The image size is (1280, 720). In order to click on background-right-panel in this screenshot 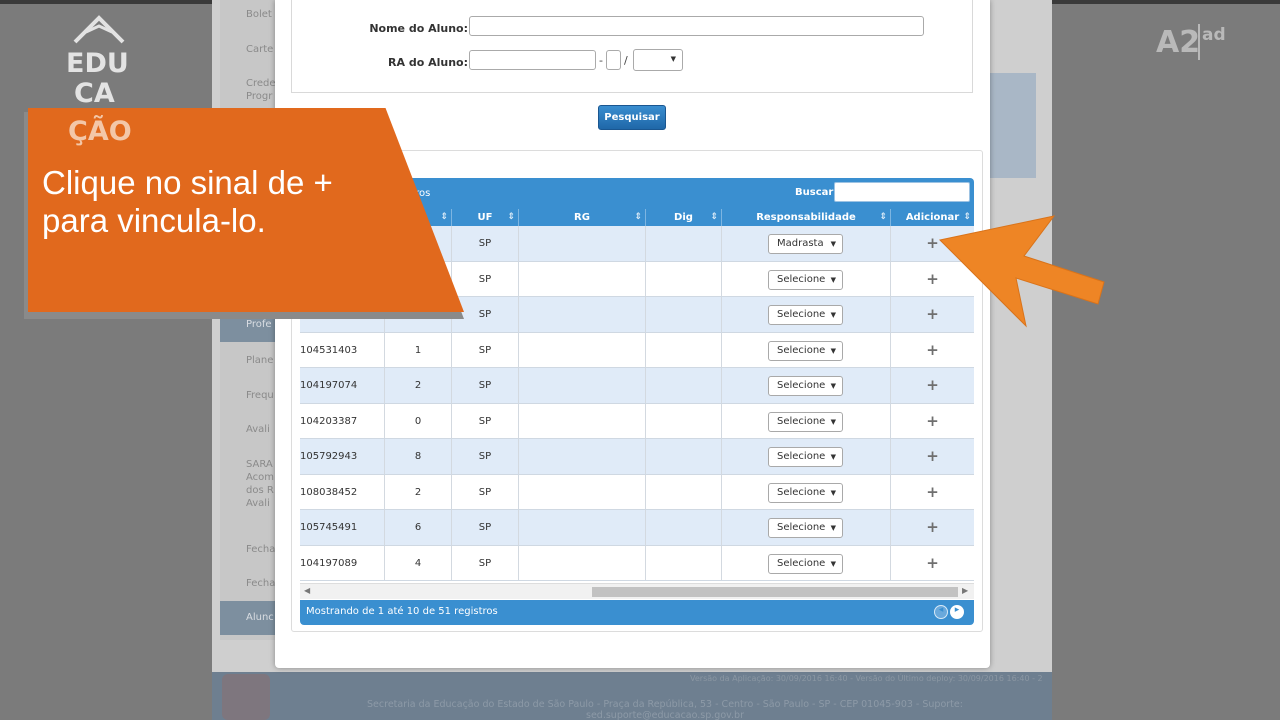, I will do `click(1012, 125)`.